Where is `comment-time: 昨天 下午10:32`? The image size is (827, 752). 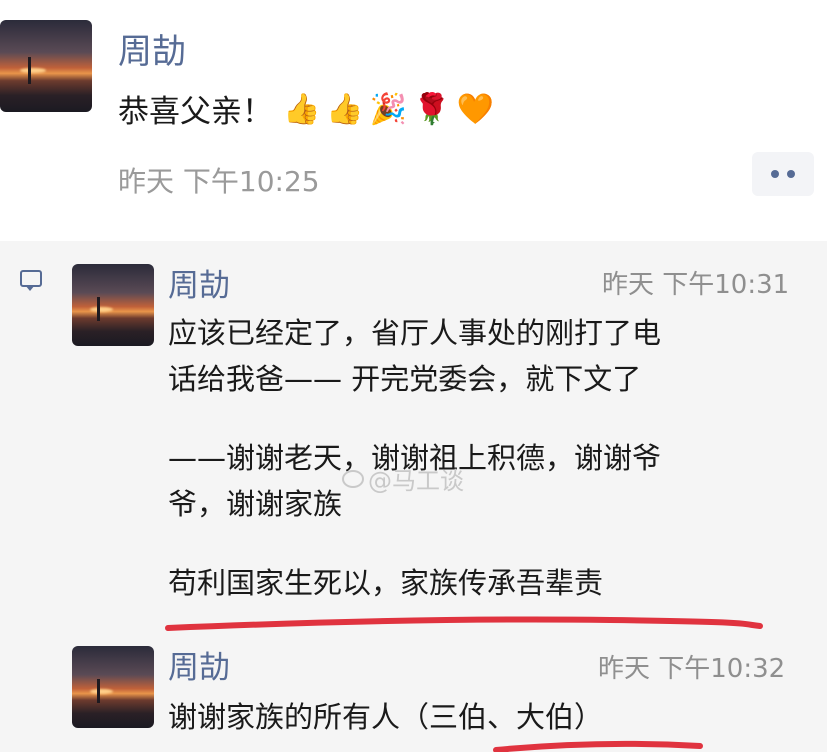 comment-time: 昨天 下午10:32 is located at coordinates (692, 669).